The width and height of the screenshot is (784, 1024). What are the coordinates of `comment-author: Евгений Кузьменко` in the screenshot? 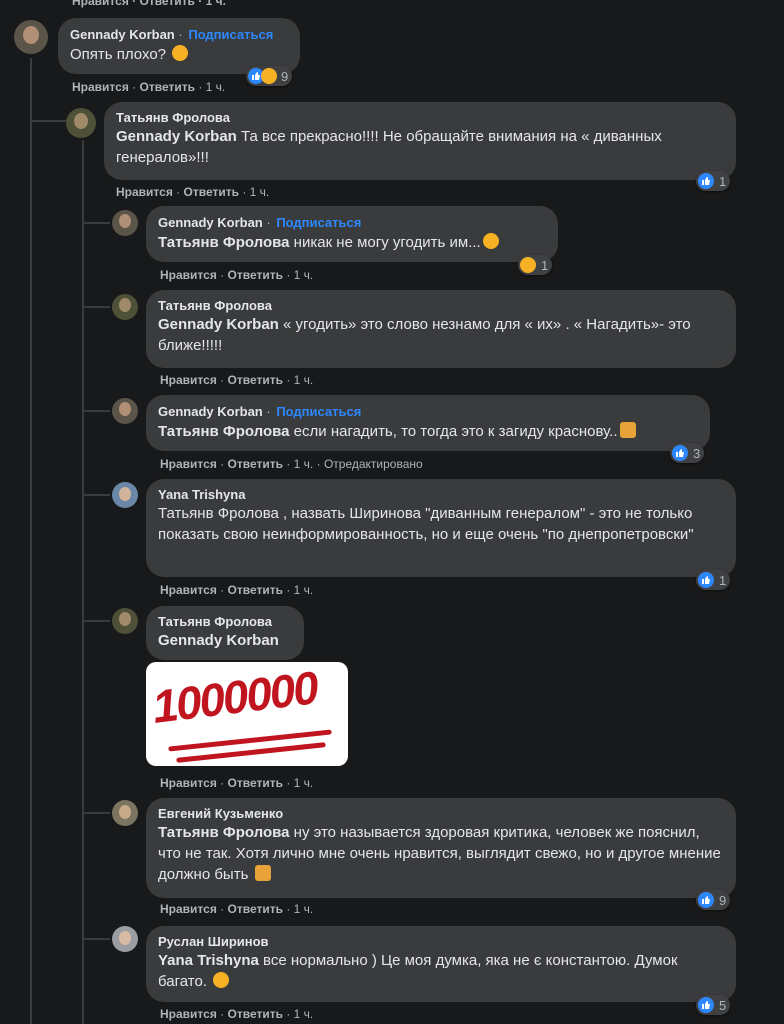 It's located at (441, 814).